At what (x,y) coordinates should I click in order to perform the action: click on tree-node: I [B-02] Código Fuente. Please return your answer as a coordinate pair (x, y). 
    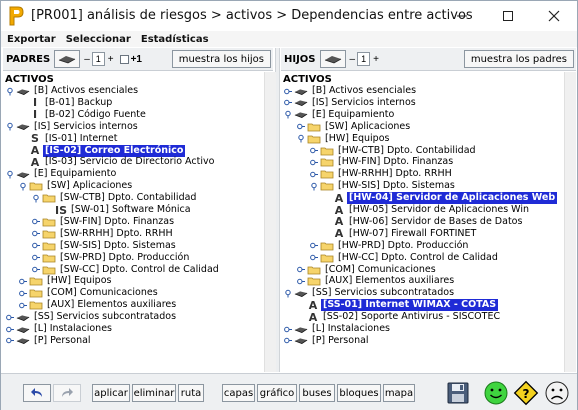
    Looking at the image, I should click on (83, 114).